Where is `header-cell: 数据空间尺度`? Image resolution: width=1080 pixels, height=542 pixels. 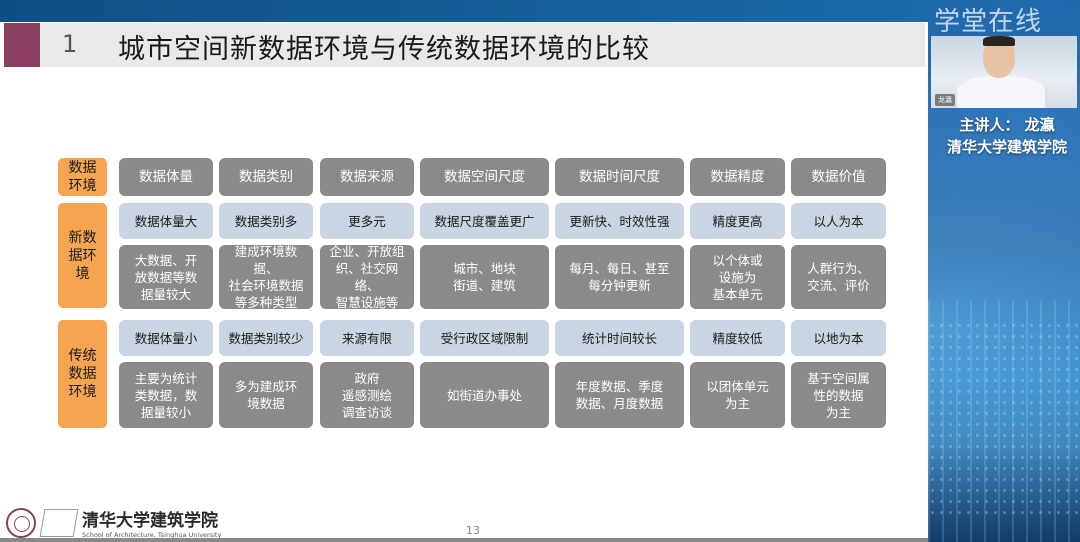
header-cell: 数据空间尺度 is located at coordinates (484, 177).